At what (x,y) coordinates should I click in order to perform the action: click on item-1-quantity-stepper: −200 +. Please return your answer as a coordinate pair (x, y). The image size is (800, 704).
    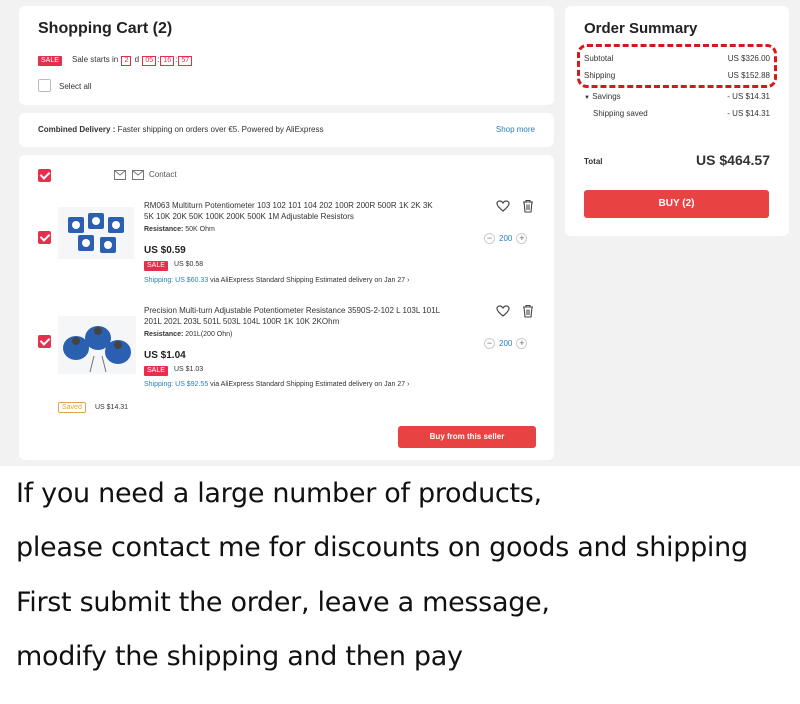
    Looking at the image, I should click on (506, 238).